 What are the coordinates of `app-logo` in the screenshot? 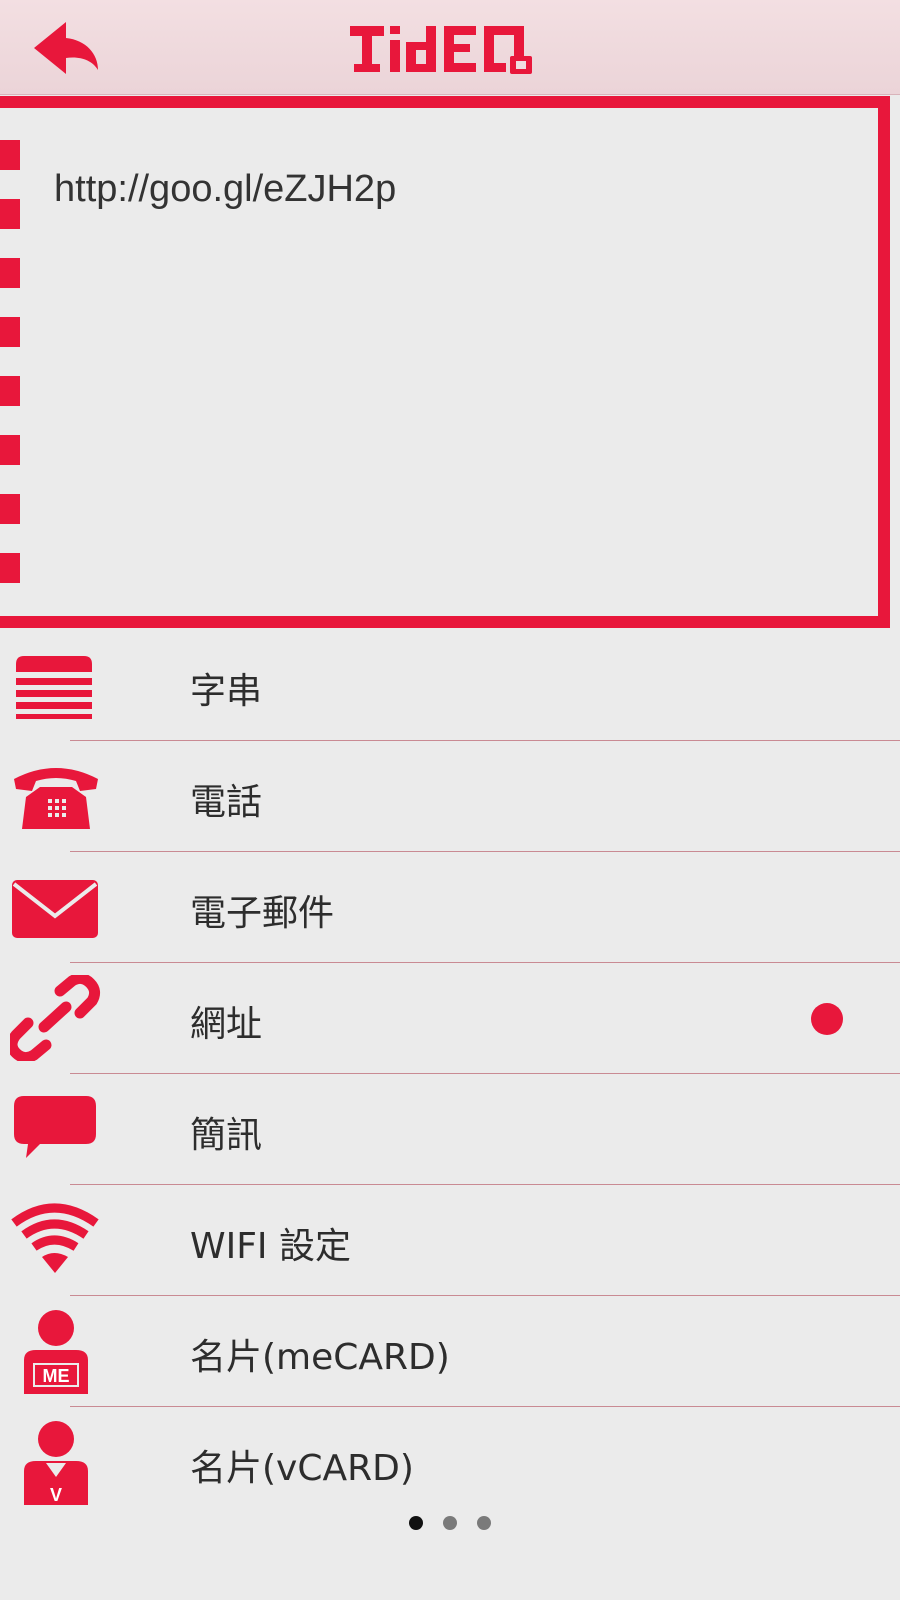 It's located at (450, 50).